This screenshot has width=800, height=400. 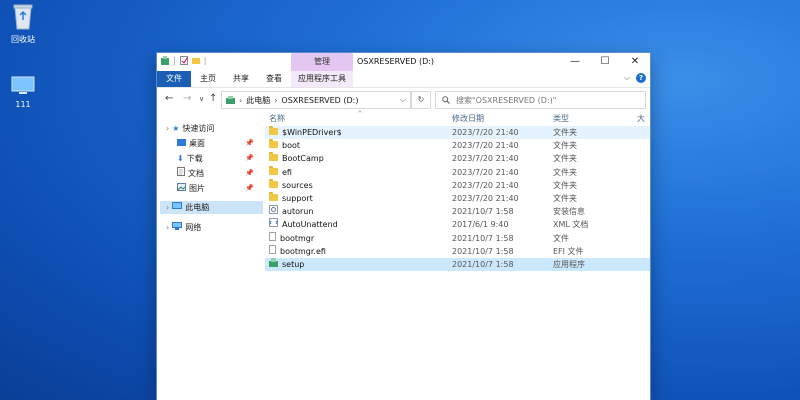 What do you see at coordinates (312, 132) in the screenshot?
I see `file-name: $WinPEDriver$` at bounding box center [312, 132].